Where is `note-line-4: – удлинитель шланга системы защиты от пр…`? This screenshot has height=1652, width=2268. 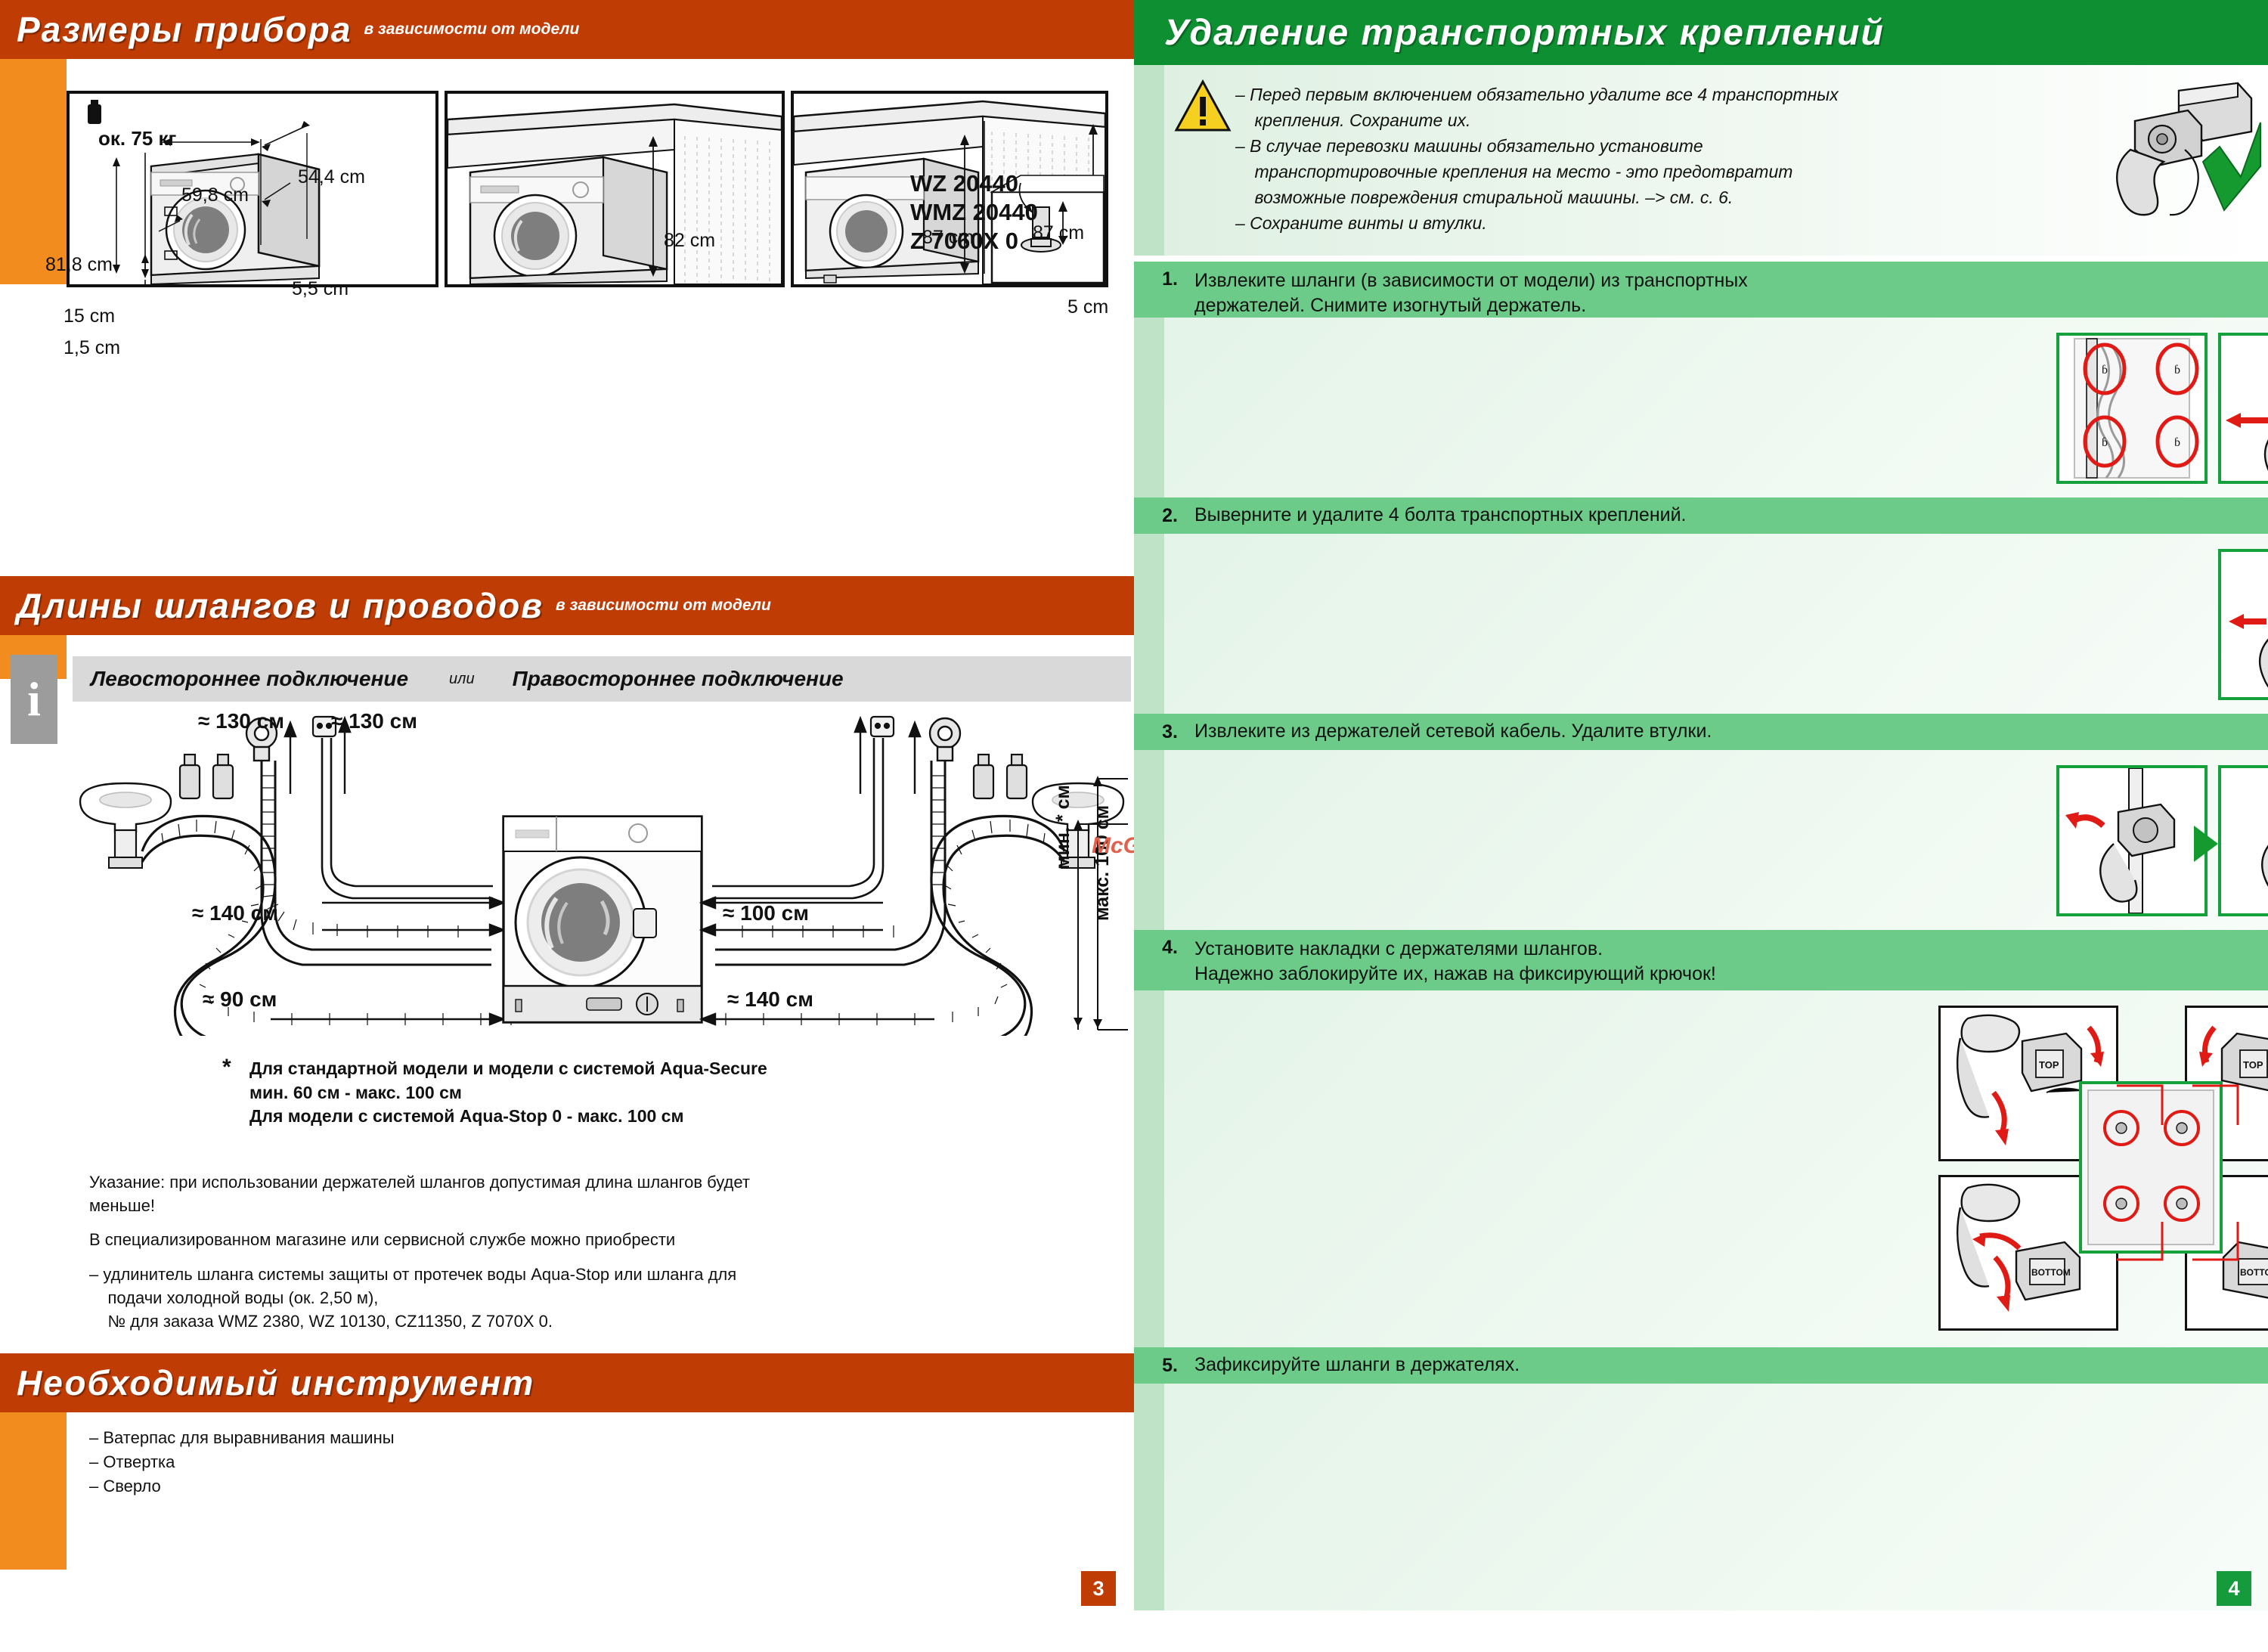 note-line-4: – удлинитель шланга системы защиты от пр… is located at coordinates (413, 1274).